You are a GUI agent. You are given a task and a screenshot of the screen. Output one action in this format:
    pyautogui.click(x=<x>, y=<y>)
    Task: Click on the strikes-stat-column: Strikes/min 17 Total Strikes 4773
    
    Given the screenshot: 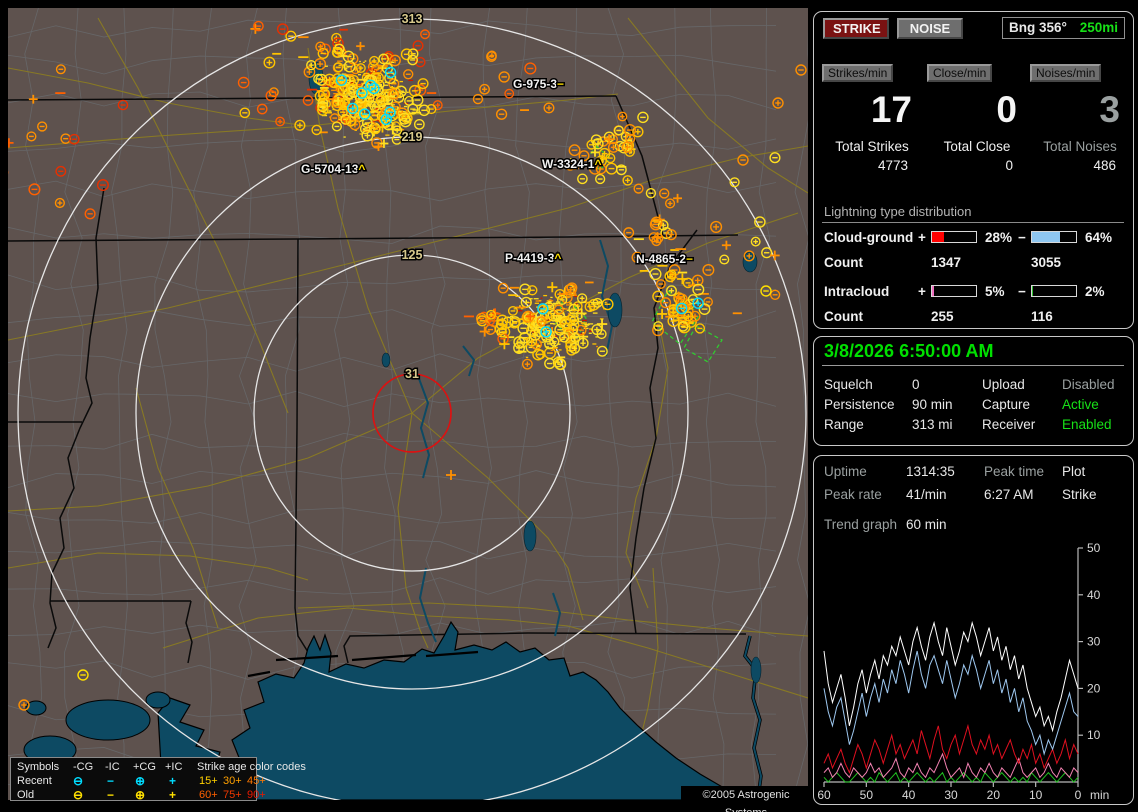 What is the action you would take?
    pyautogui.click(x=872, y=118)
    